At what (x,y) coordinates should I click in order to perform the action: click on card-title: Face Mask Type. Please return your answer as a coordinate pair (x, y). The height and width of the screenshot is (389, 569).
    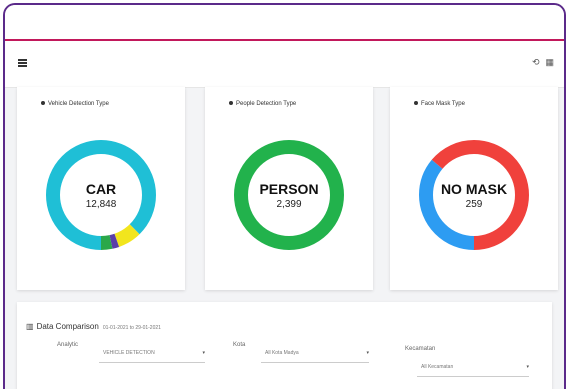
    Looking at the image, I should click on (439, 104).